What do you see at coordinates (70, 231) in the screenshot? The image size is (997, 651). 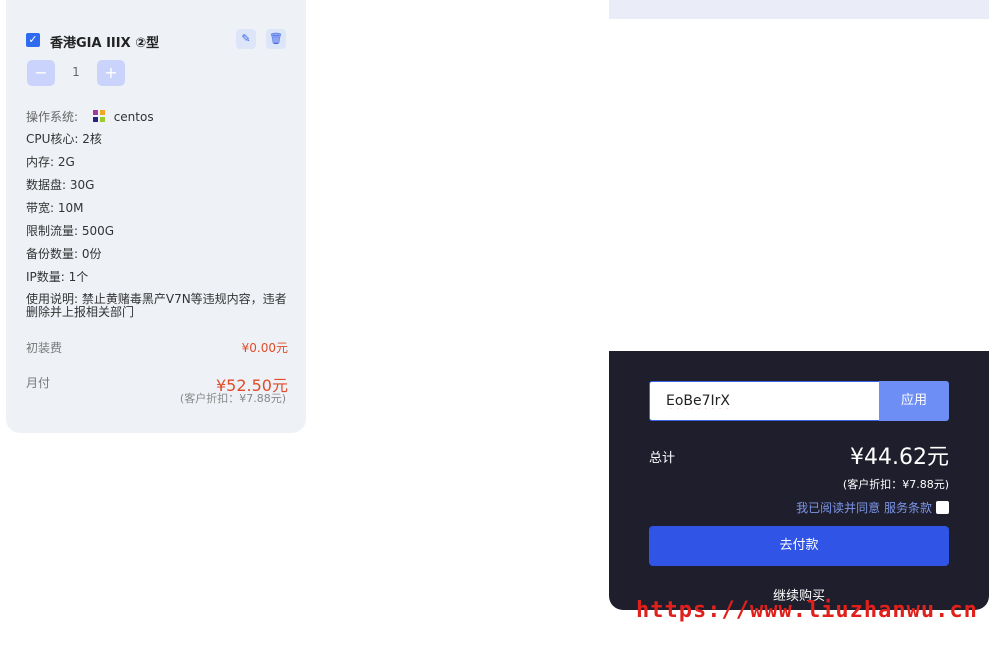 I see `spec-traffic: 限制流量: 500G` at bounding box center [70, 231].